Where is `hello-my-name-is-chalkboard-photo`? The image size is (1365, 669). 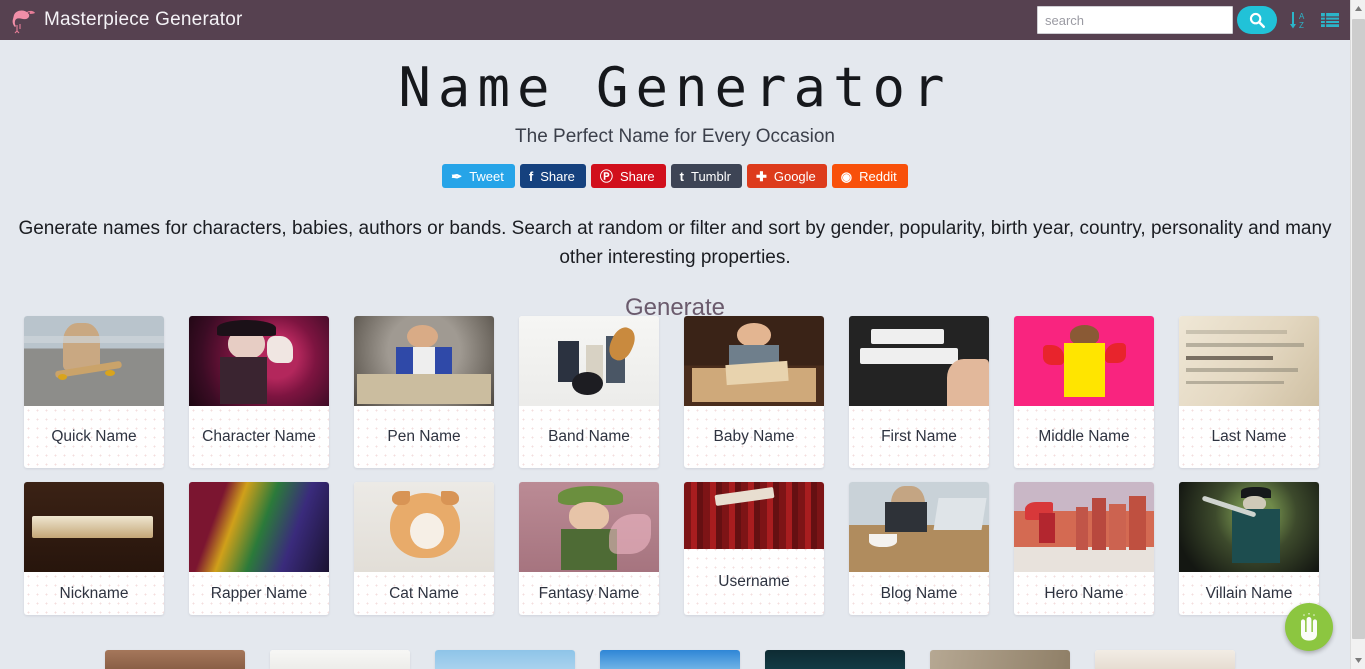 hello-my-name-is-chalkboard-photo is located at coordinates (919, 361).